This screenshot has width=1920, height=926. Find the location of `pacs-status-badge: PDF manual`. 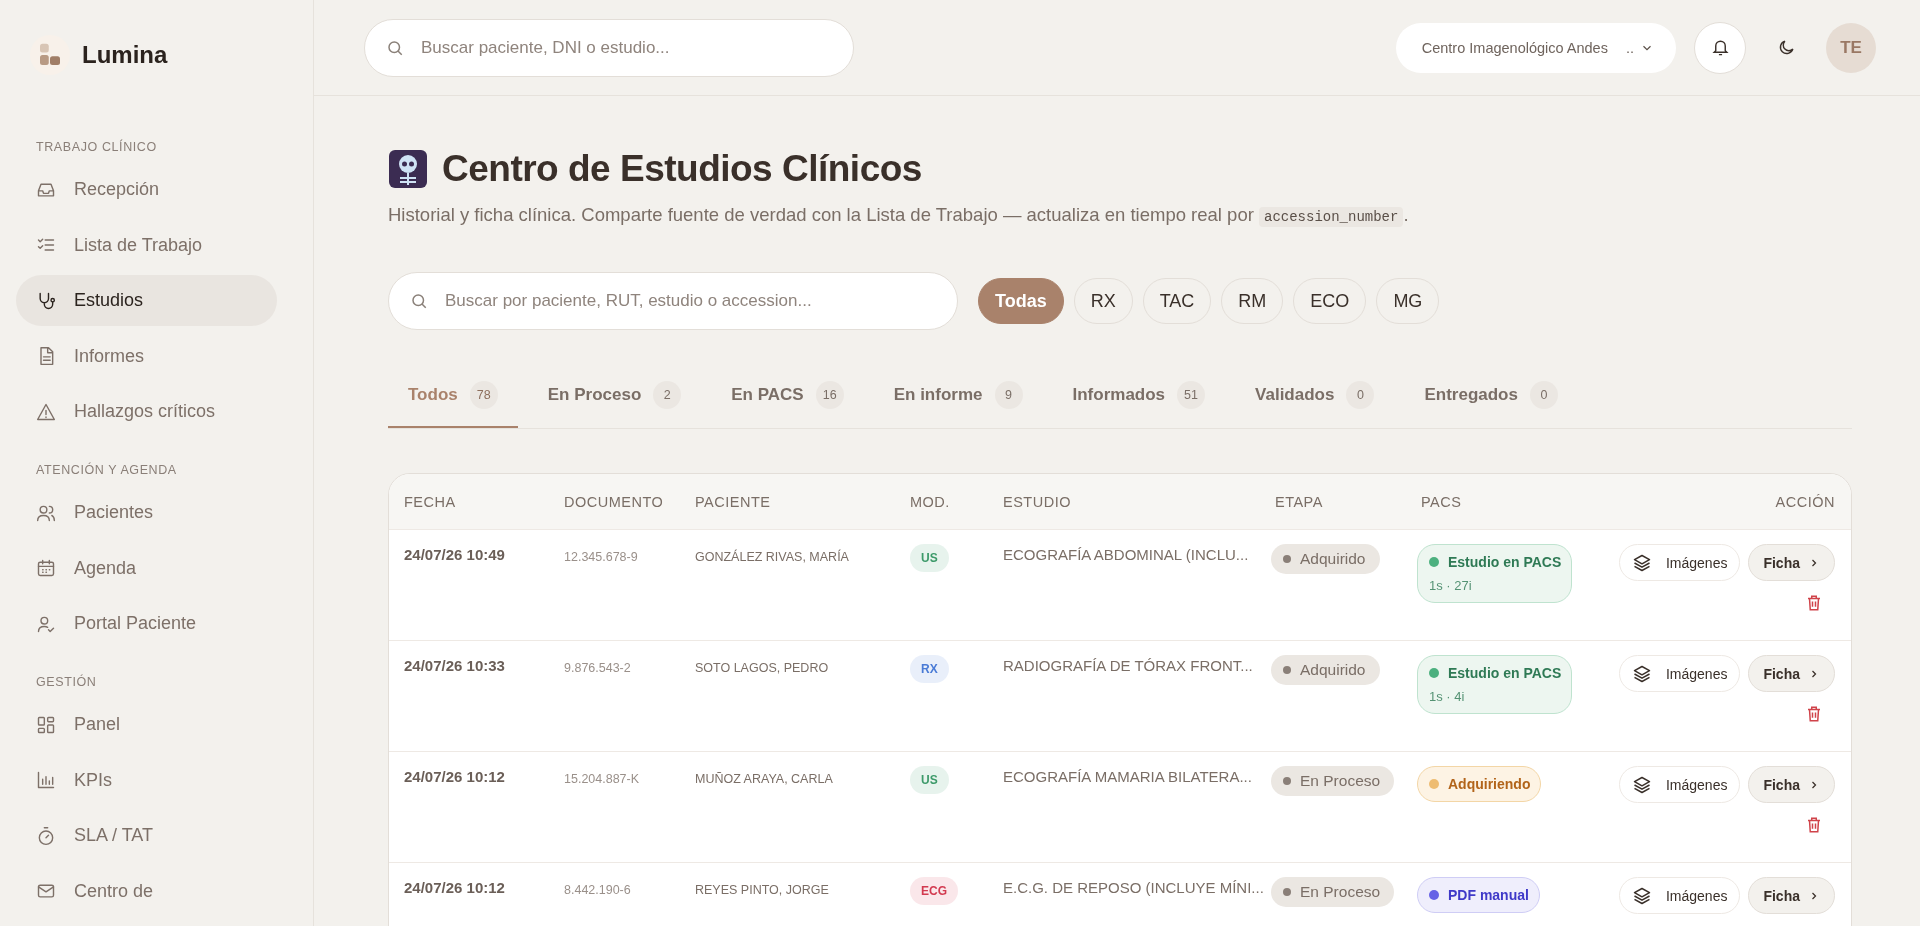

pacs-status-badge: PDF manual is located at coordinates (1478, 895).